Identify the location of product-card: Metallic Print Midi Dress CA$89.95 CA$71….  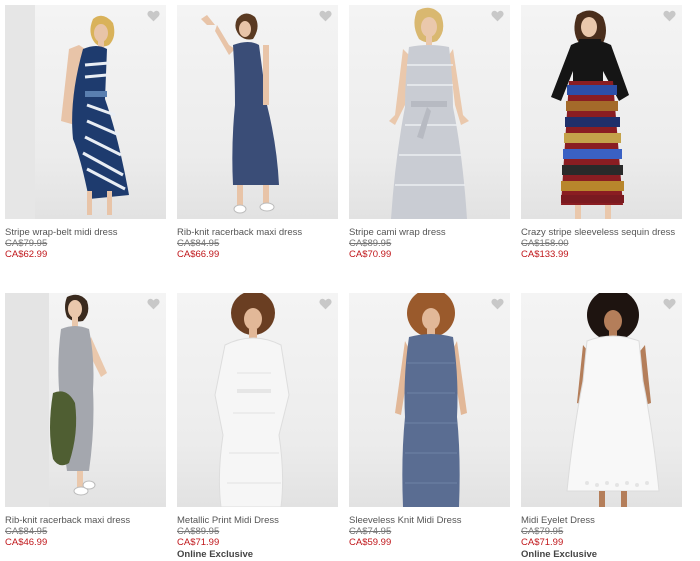
(257, 427).